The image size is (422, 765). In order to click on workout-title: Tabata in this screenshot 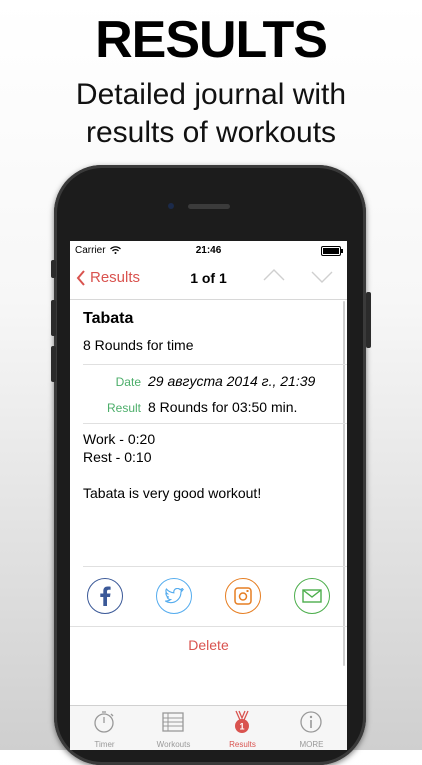, I will do `click(108, 318)`.